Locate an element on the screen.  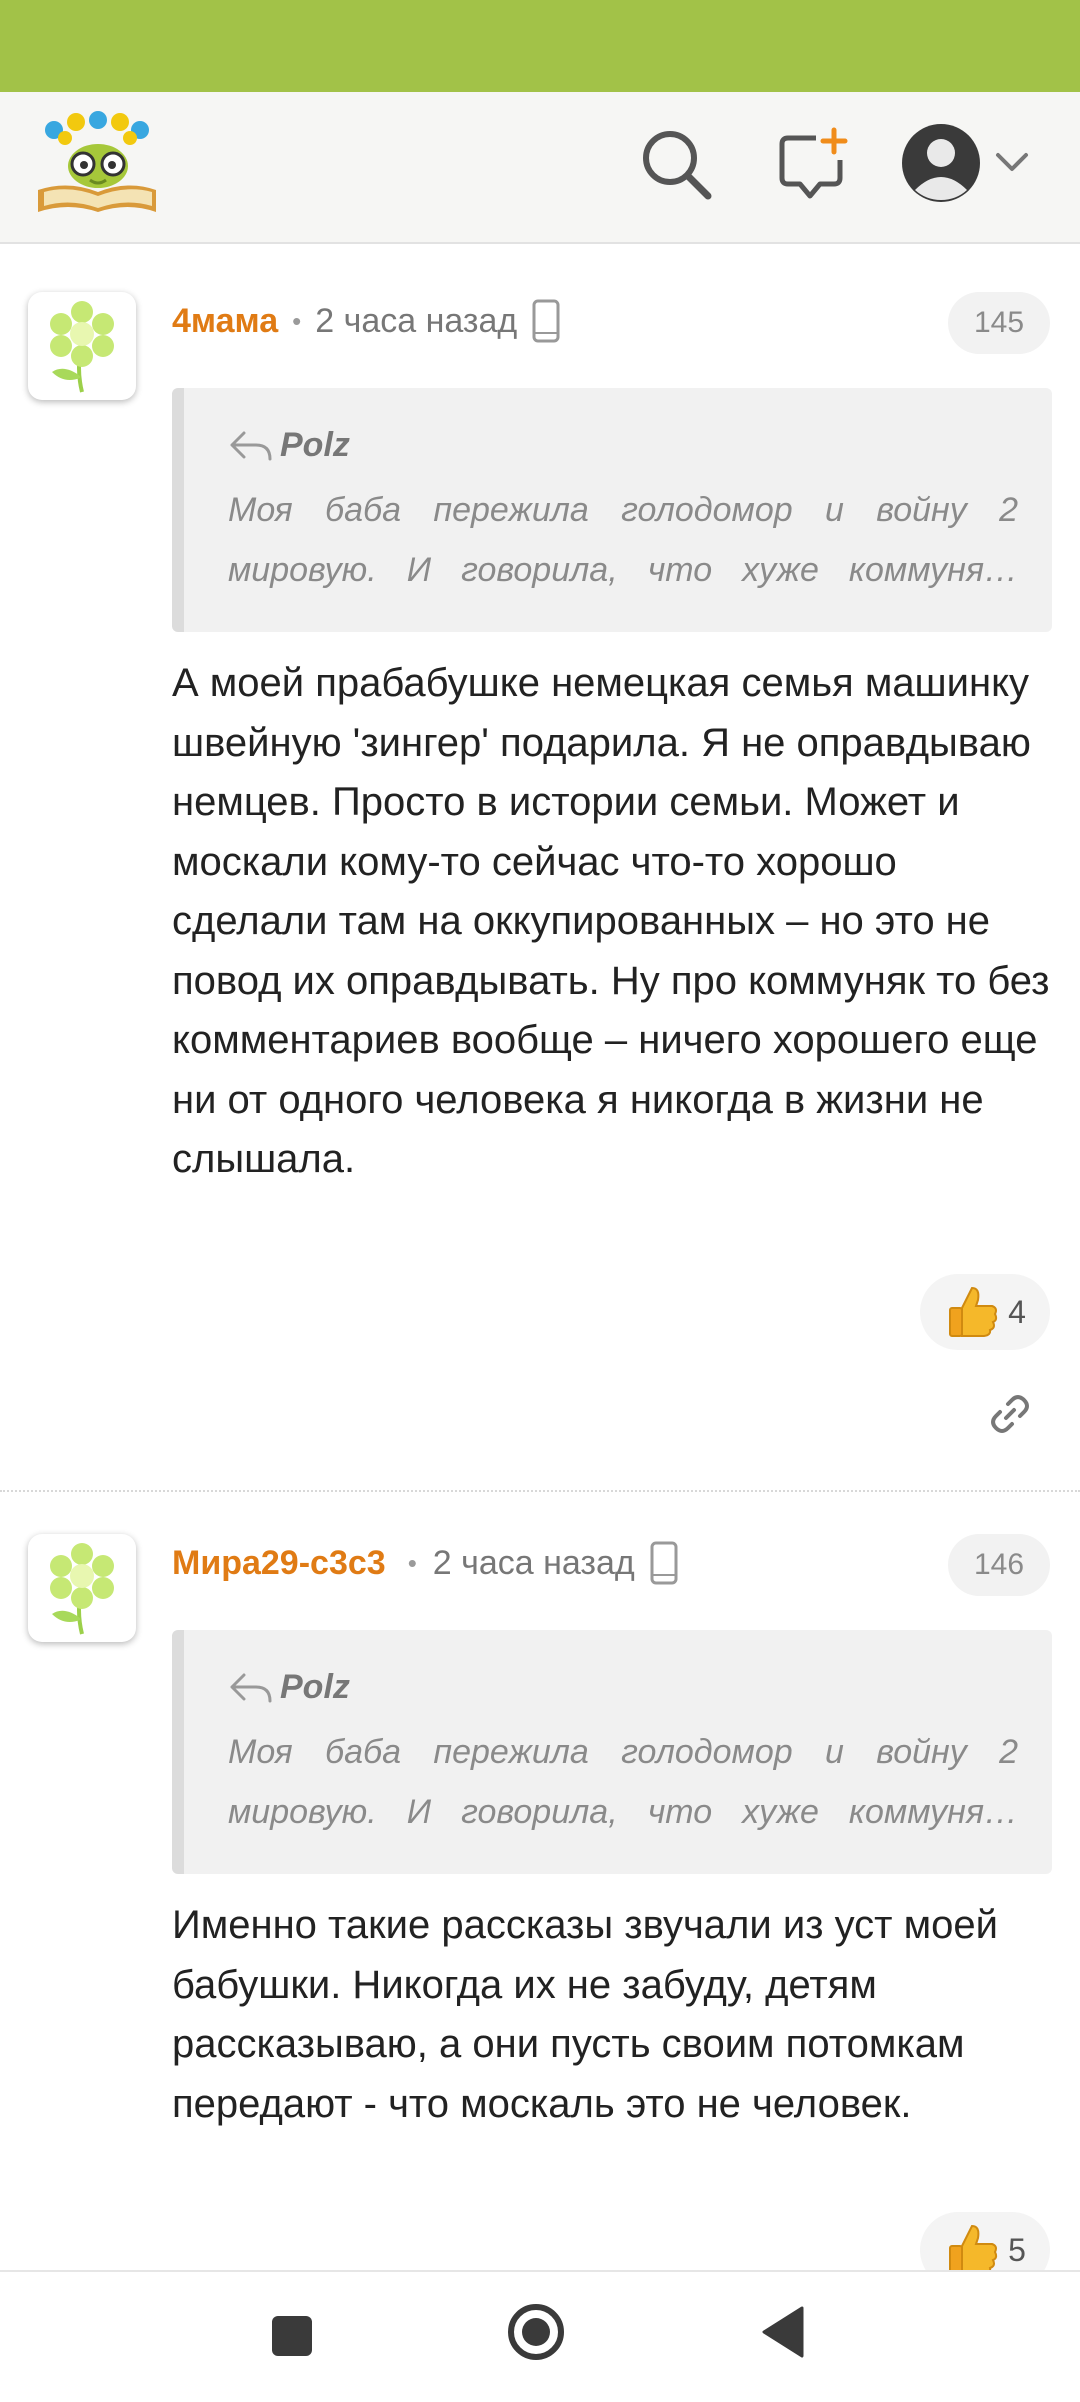
account-icon is located at coordinates (941, 165).